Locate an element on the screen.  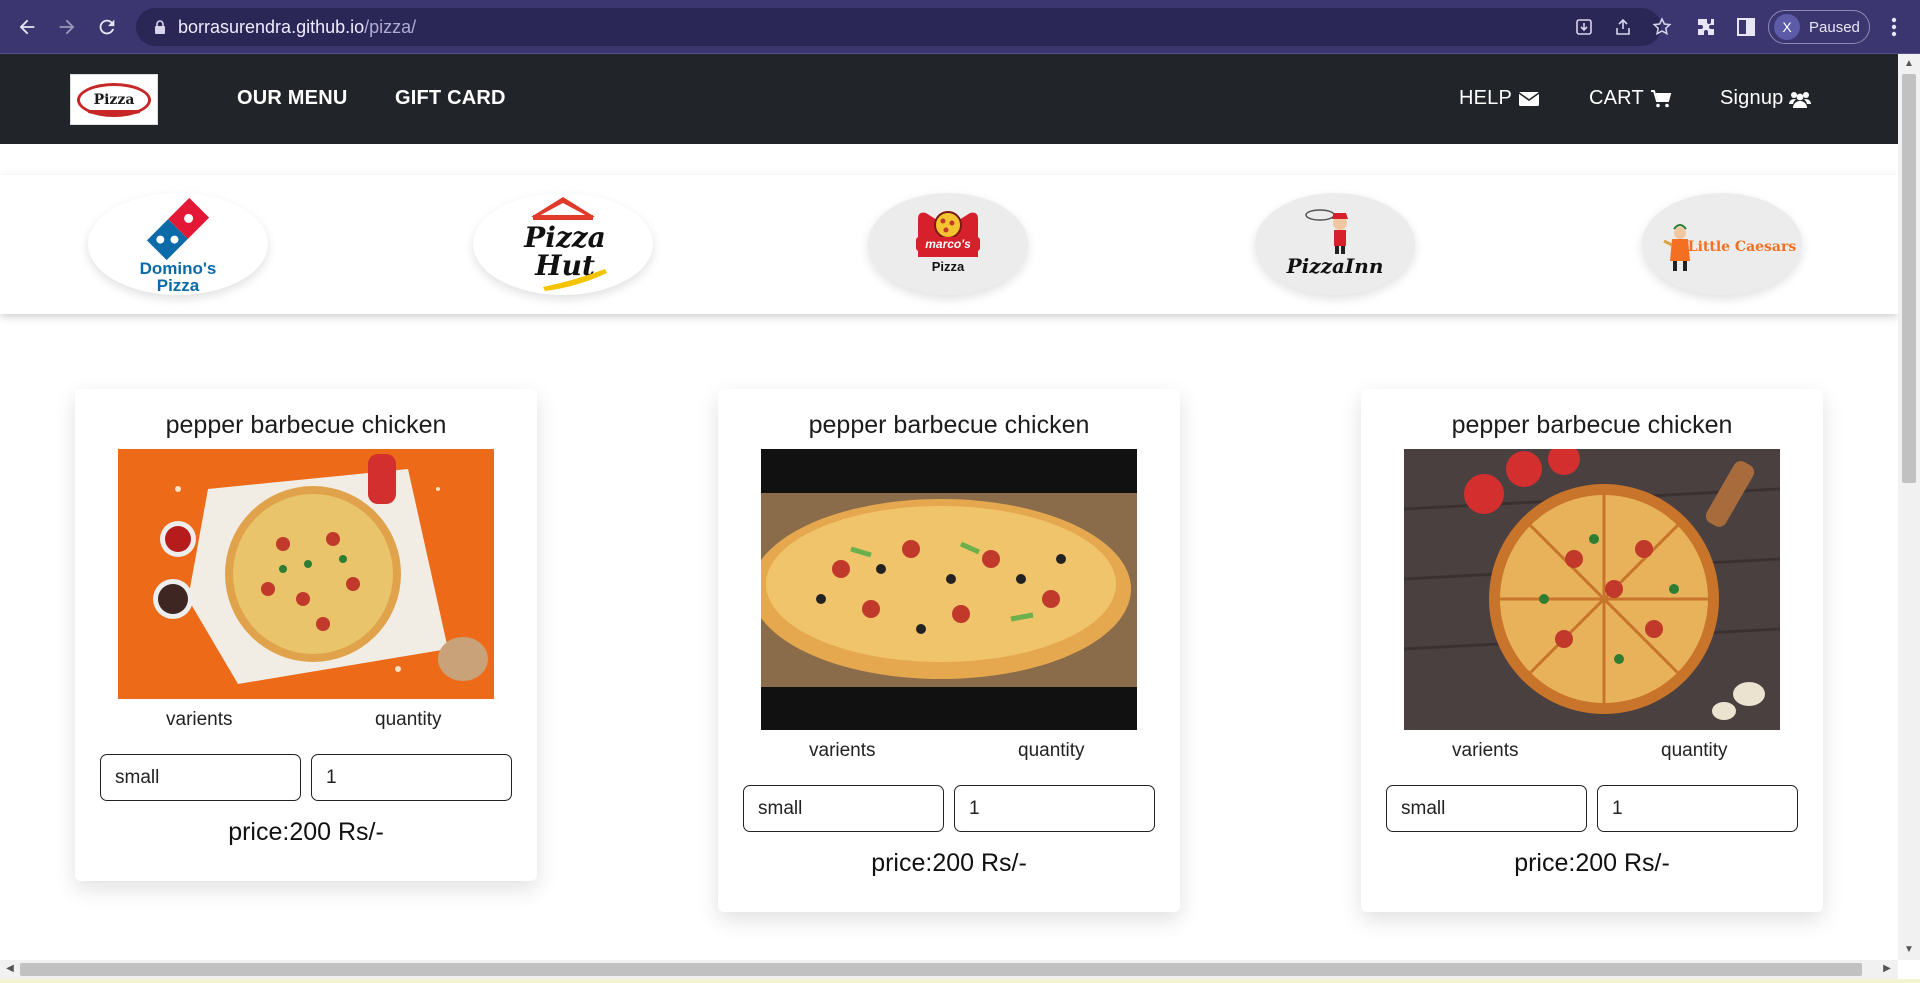
install-app-icon is located at coordinates (1584, 27).